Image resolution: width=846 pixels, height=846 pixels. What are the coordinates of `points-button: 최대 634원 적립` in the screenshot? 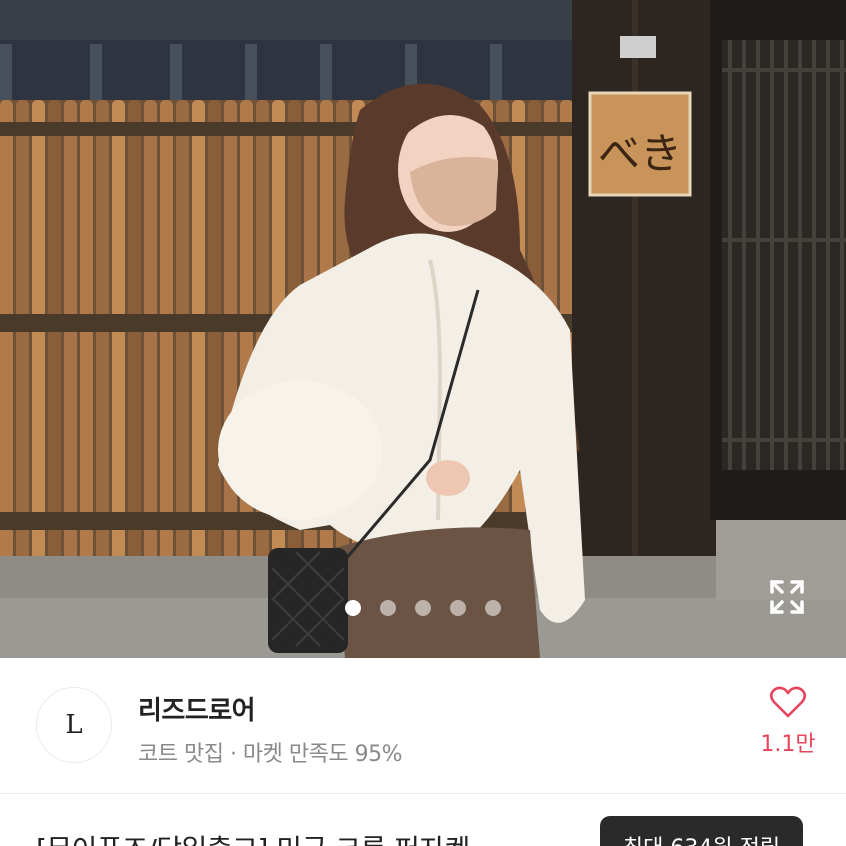 It's located at (701, 831).